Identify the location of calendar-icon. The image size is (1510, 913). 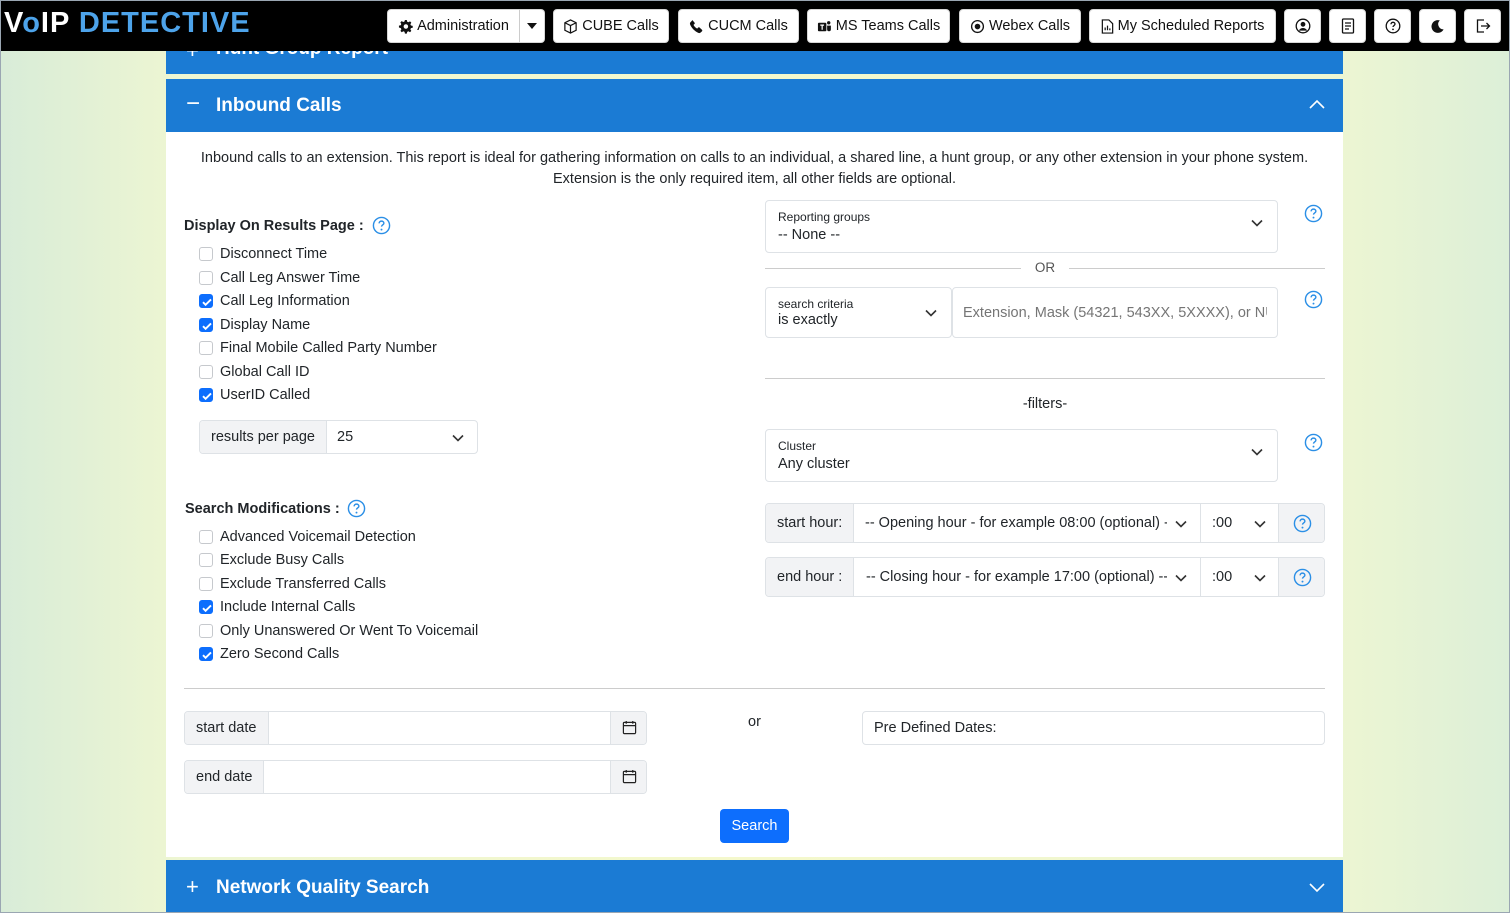
(629, 776).